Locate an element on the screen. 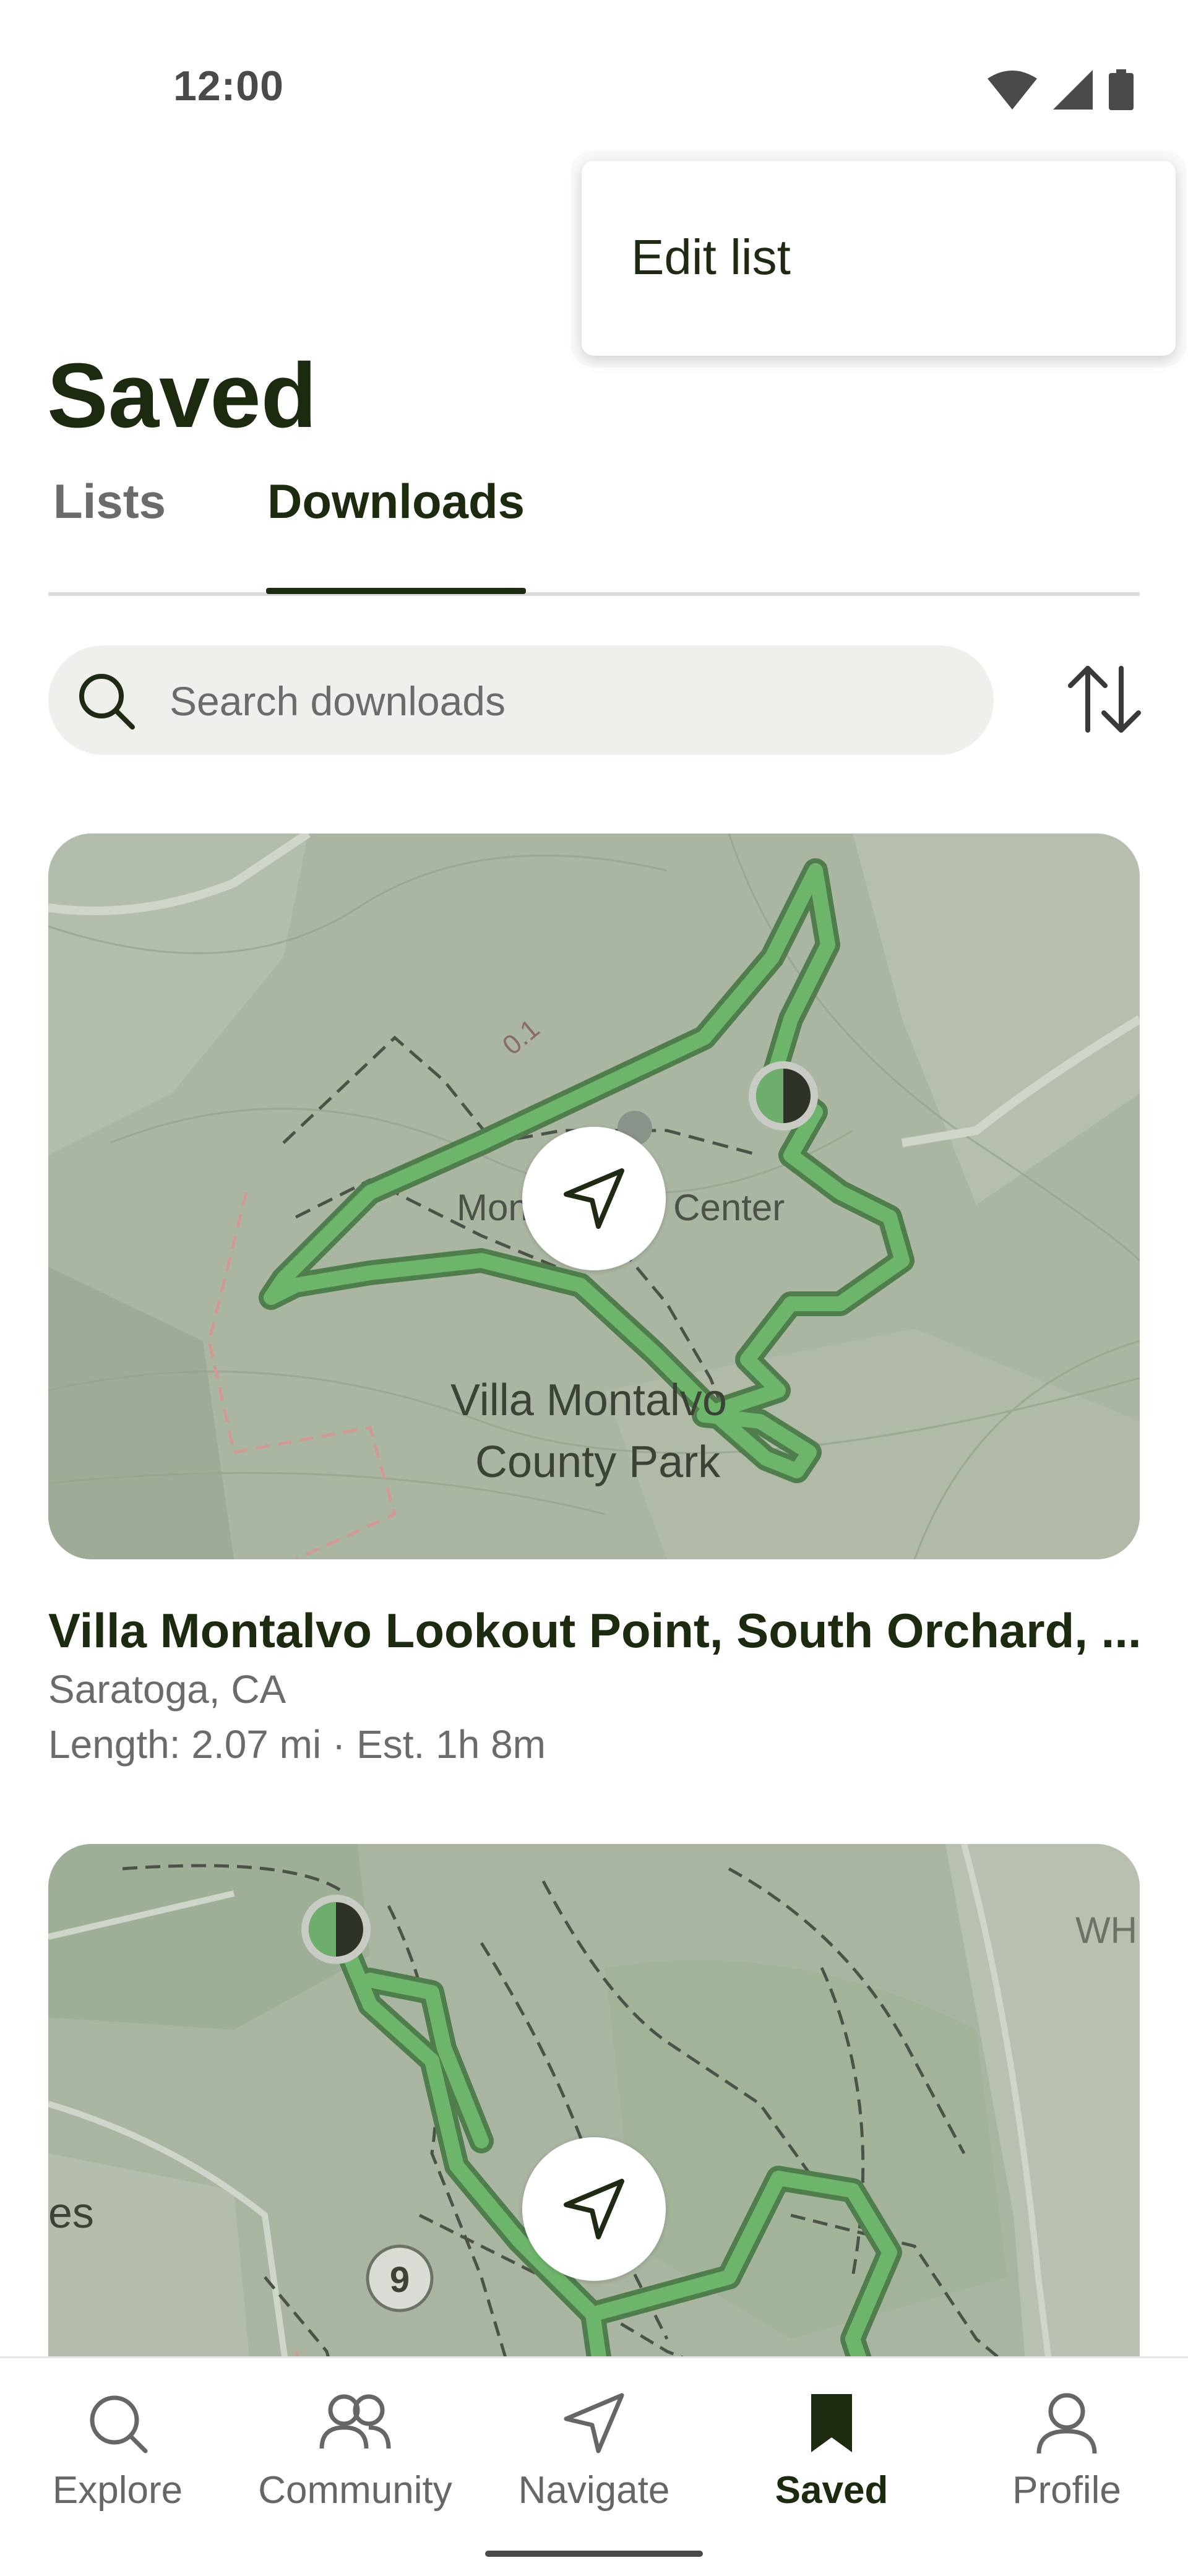 Image resolution: width=1188 pixels, height=2576 pixels. nav-profile: Profile is located at coordinates (1066, 2450).